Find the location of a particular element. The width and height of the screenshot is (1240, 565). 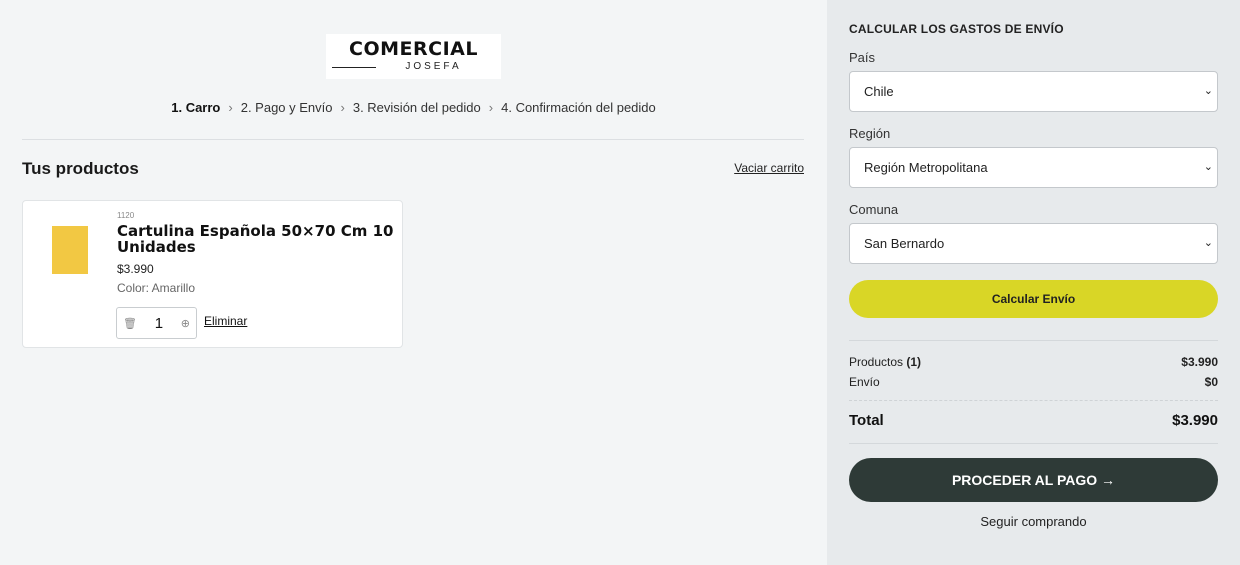

product-swatch is located at coordinates (70, 250).